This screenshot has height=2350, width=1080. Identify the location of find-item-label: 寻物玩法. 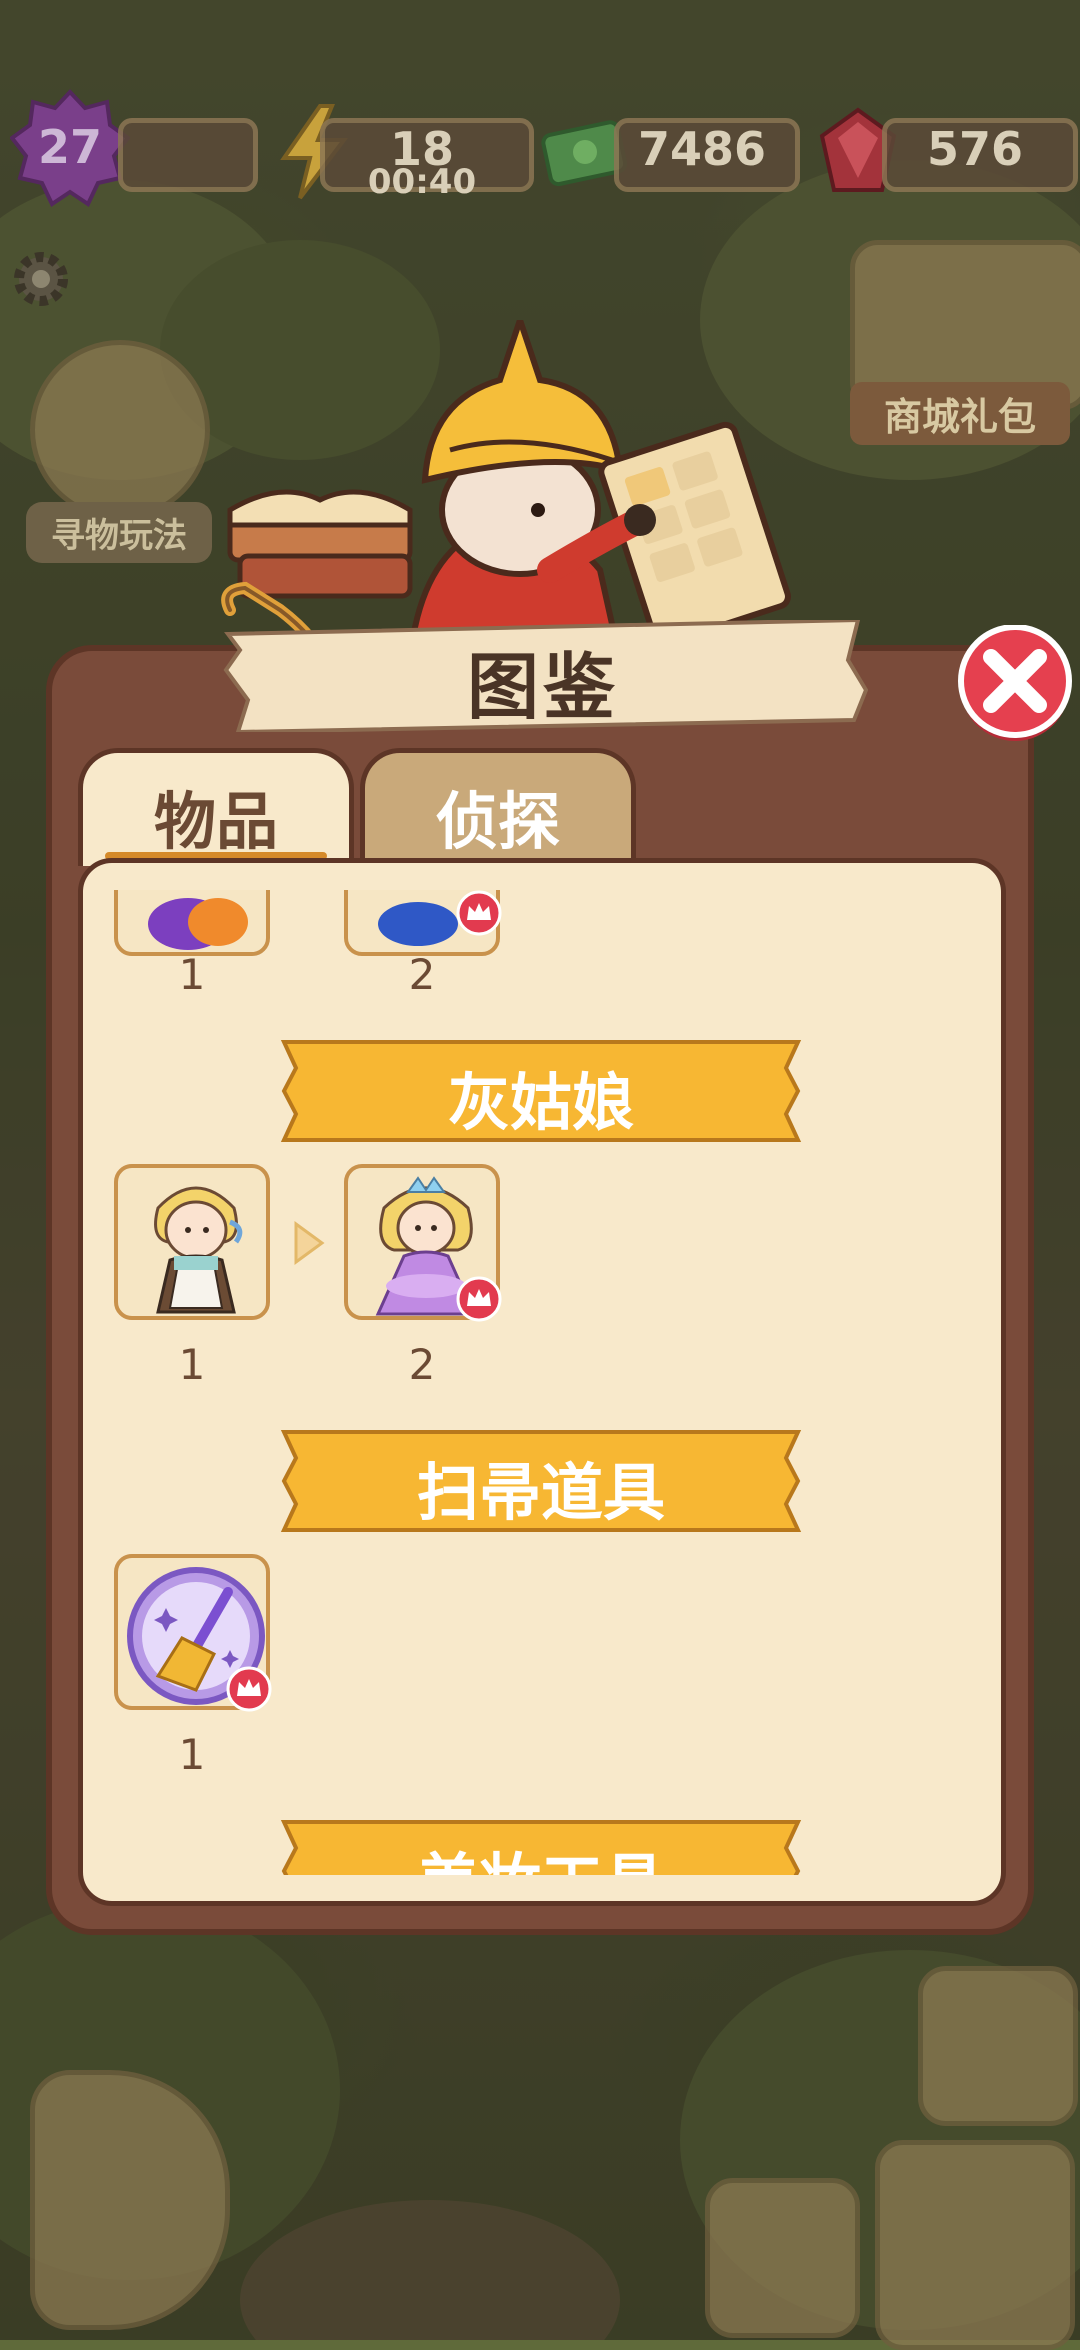
(119, 532).